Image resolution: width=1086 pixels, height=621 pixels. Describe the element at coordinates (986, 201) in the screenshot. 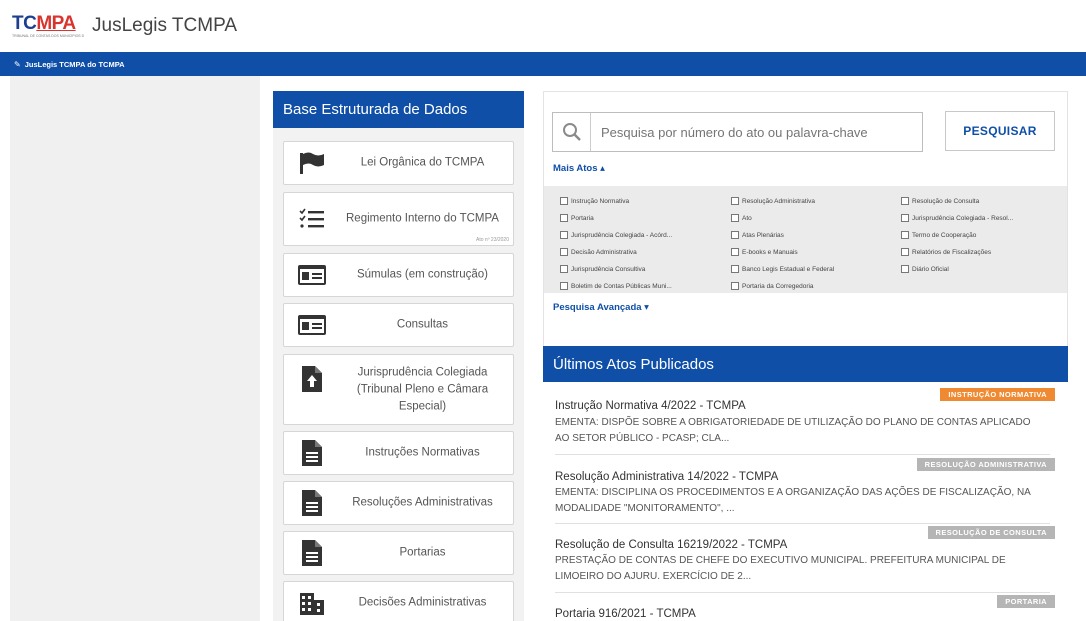

I see `filter-option: Resolução de Consulta` at that location.